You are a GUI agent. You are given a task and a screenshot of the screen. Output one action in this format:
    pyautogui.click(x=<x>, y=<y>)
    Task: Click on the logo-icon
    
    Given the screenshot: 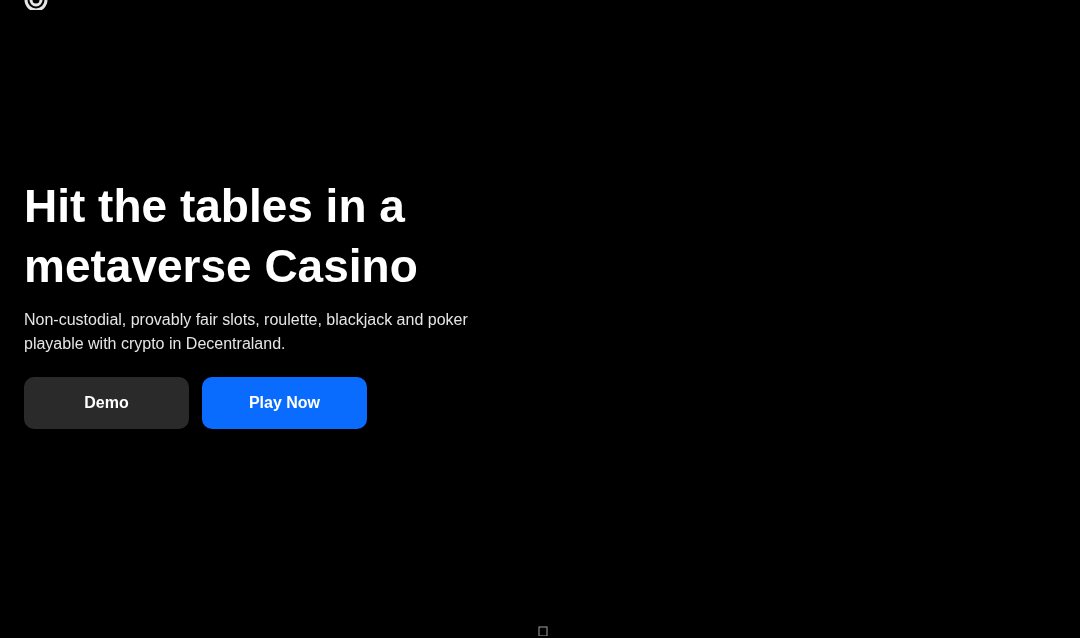 What is the action you would take?
    pyautogui.click(x=36, y=5)
    